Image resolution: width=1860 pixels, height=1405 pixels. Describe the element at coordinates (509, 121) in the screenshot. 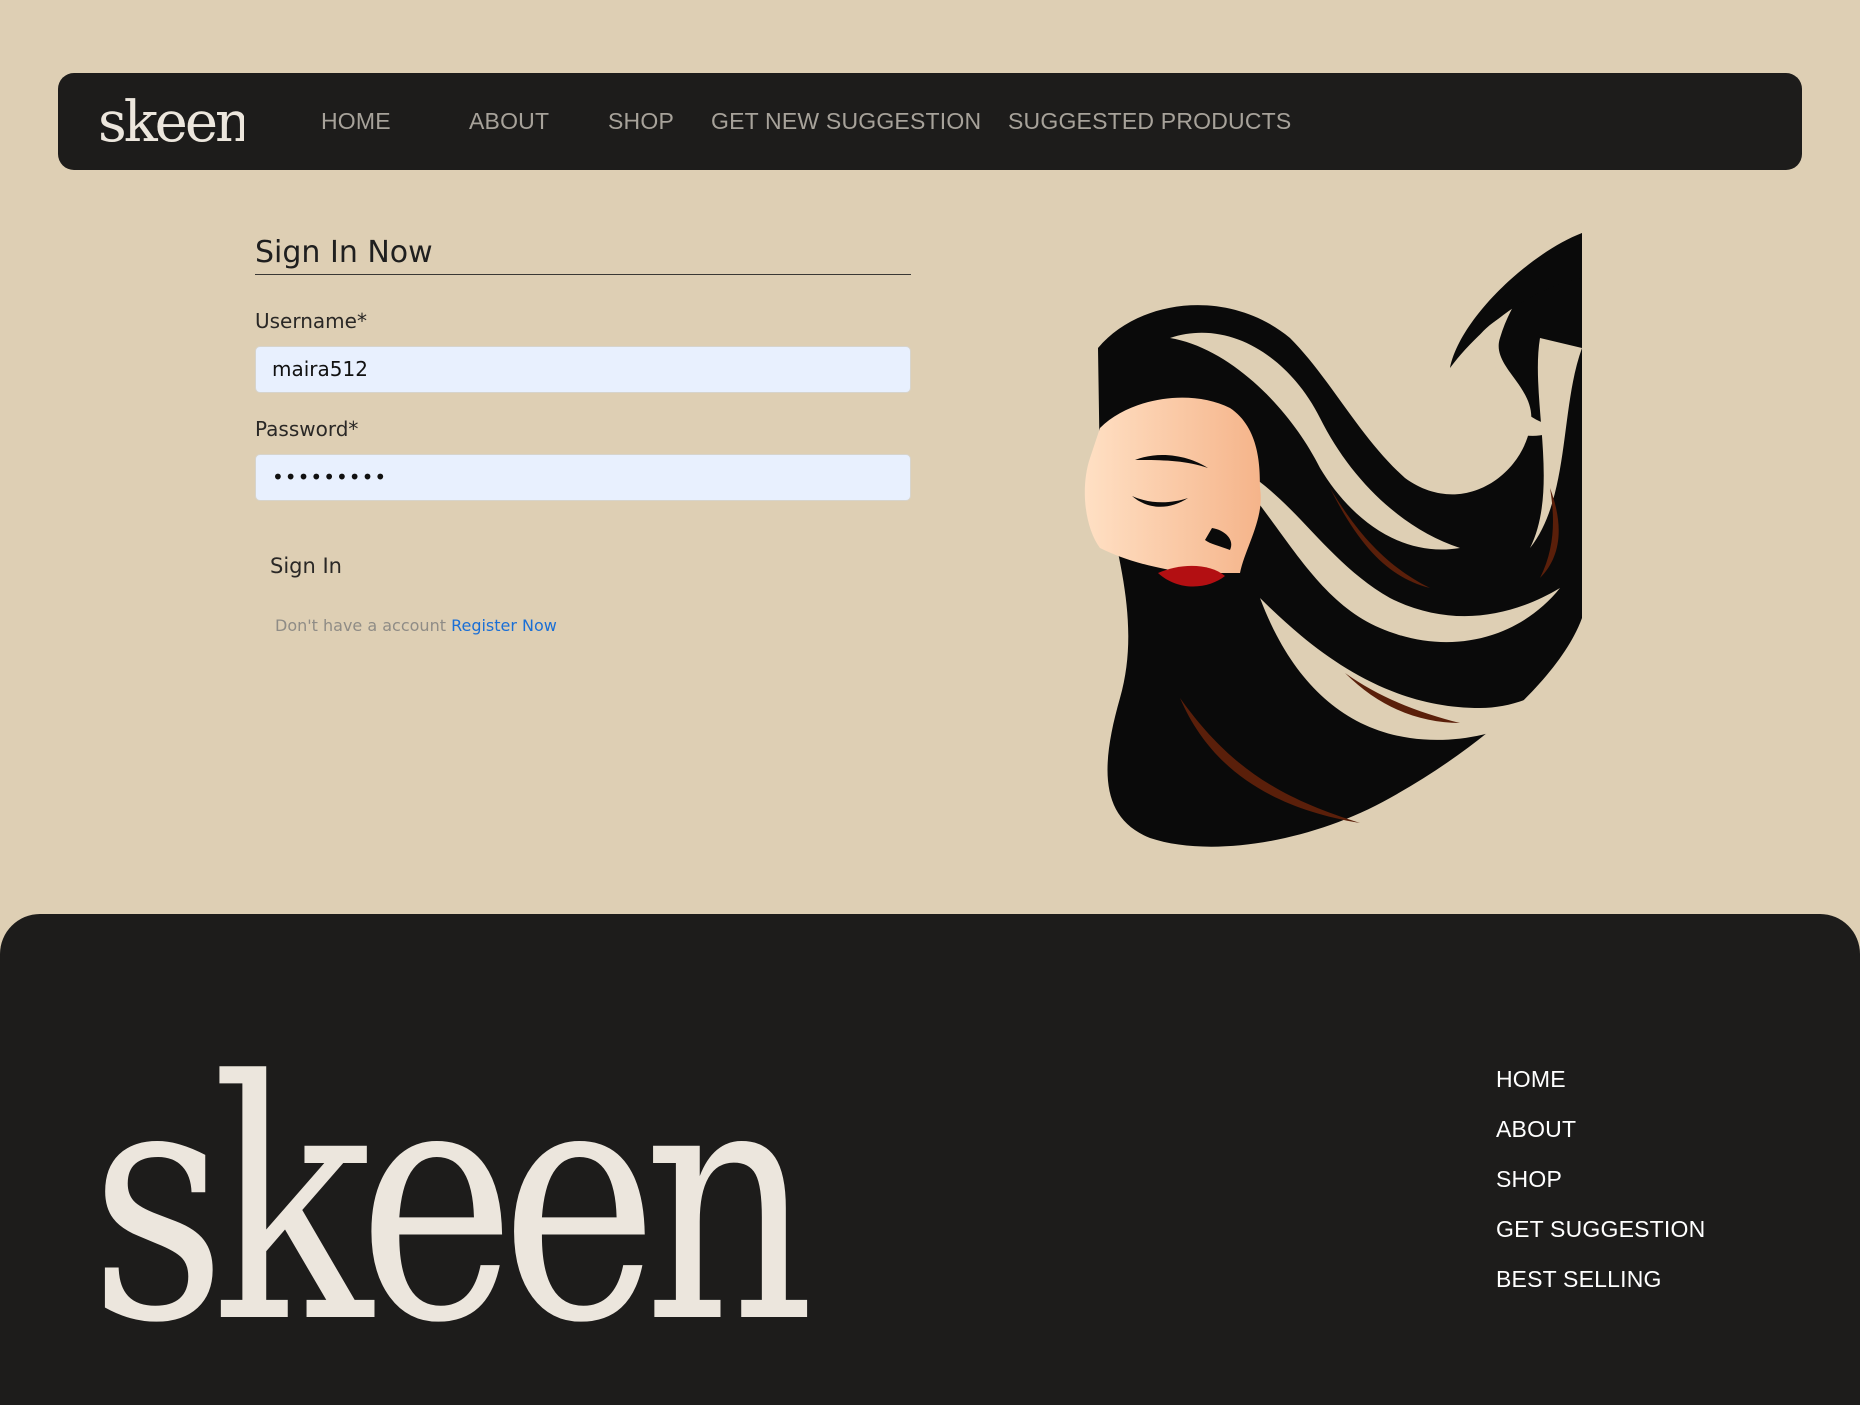

I see `nav-about: ABOUT` at that location.